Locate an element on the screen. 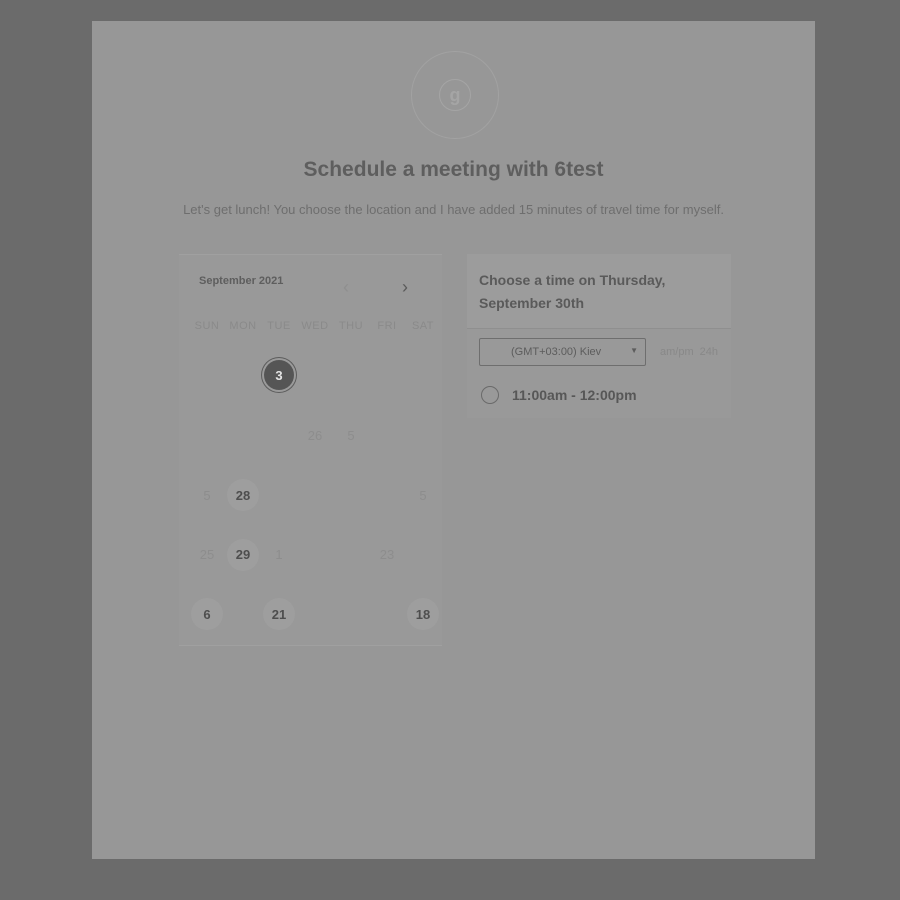 The height and width of the screenshot is (900, 900). available-day: 6 is located at coordinates (207, 614).